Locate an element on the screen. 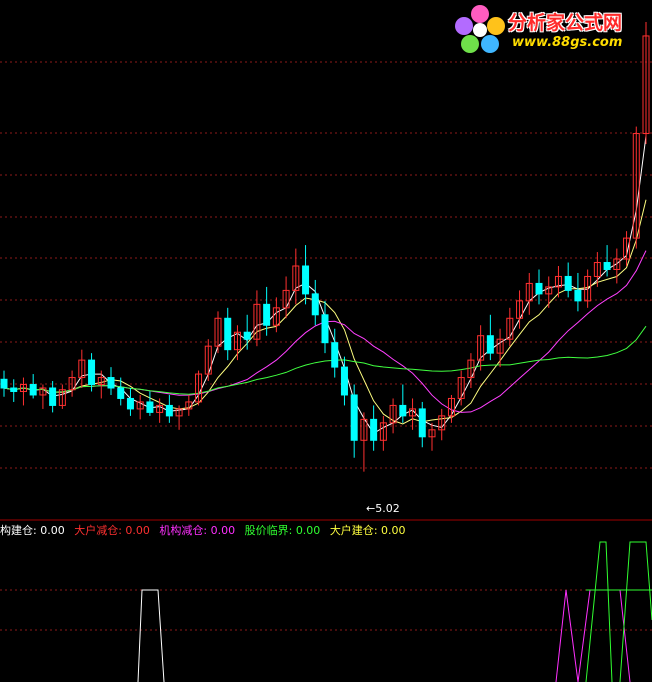  legend-item: 大户建仓: 0.00 is located at coordinates (367, 530).